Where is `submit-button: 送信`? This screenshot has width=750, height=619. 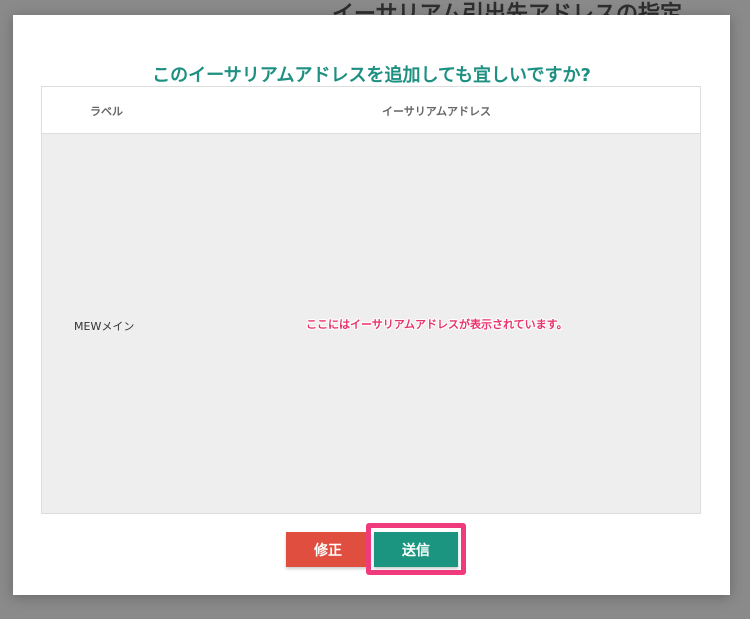 submit-button: 送信 is located at coordinates (416, 549).